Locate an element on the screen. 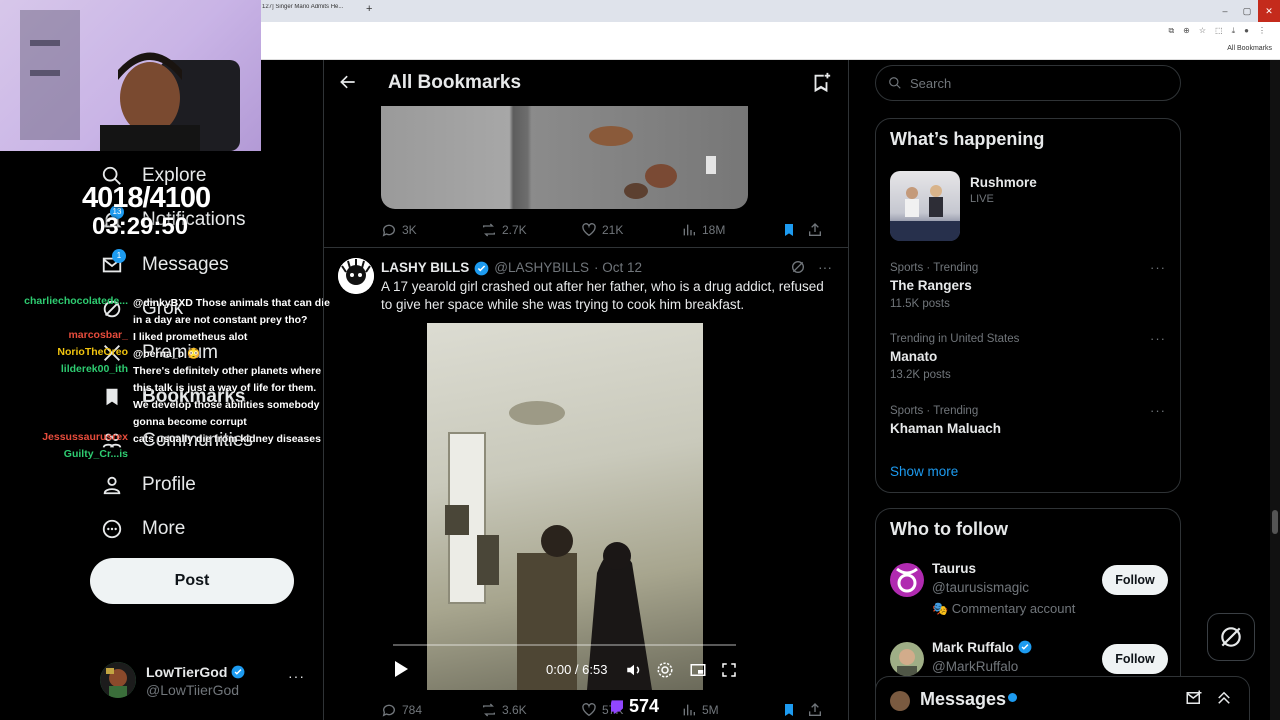 This screenshot has height=720, width=1280. tweet-date: · Oct 12 is located at coordinates (618, 268).